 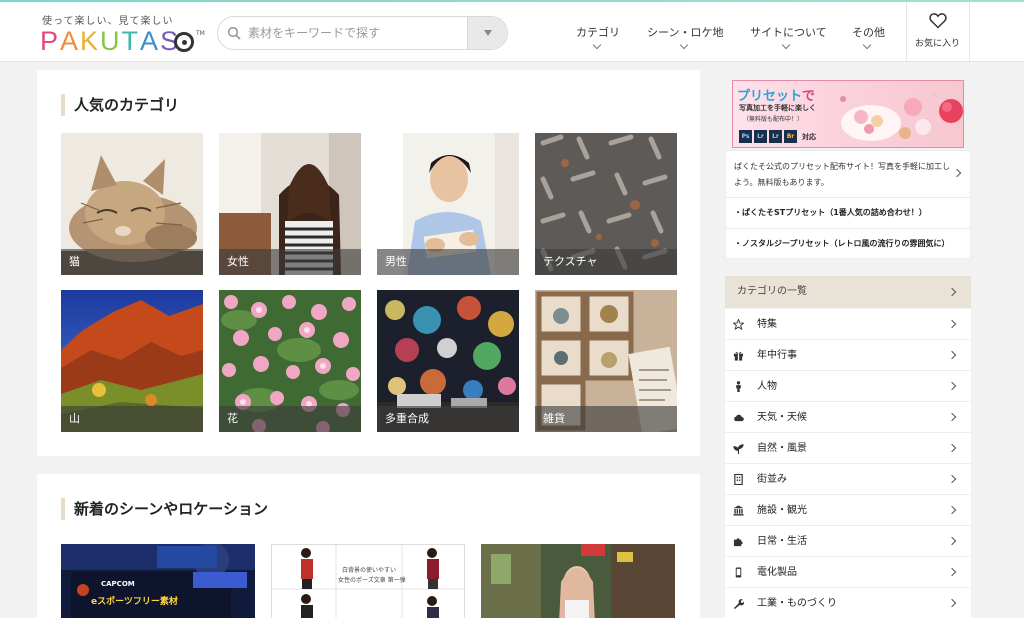 What do you see at coordinates (90, 41) in the screenshot?
I see `logo-letter: K` at bounding box center [90, 41].